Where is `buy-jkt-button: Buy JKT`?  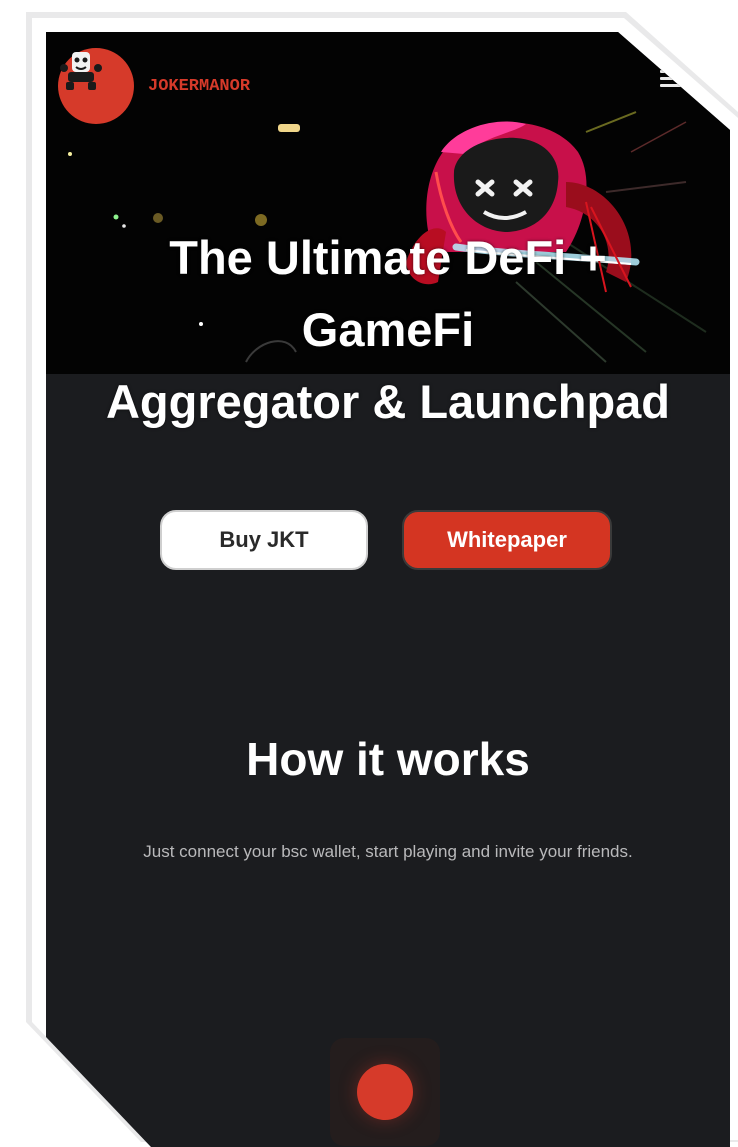 buy-jkt-button: Buy JKT is located at coordinates (264, 540).